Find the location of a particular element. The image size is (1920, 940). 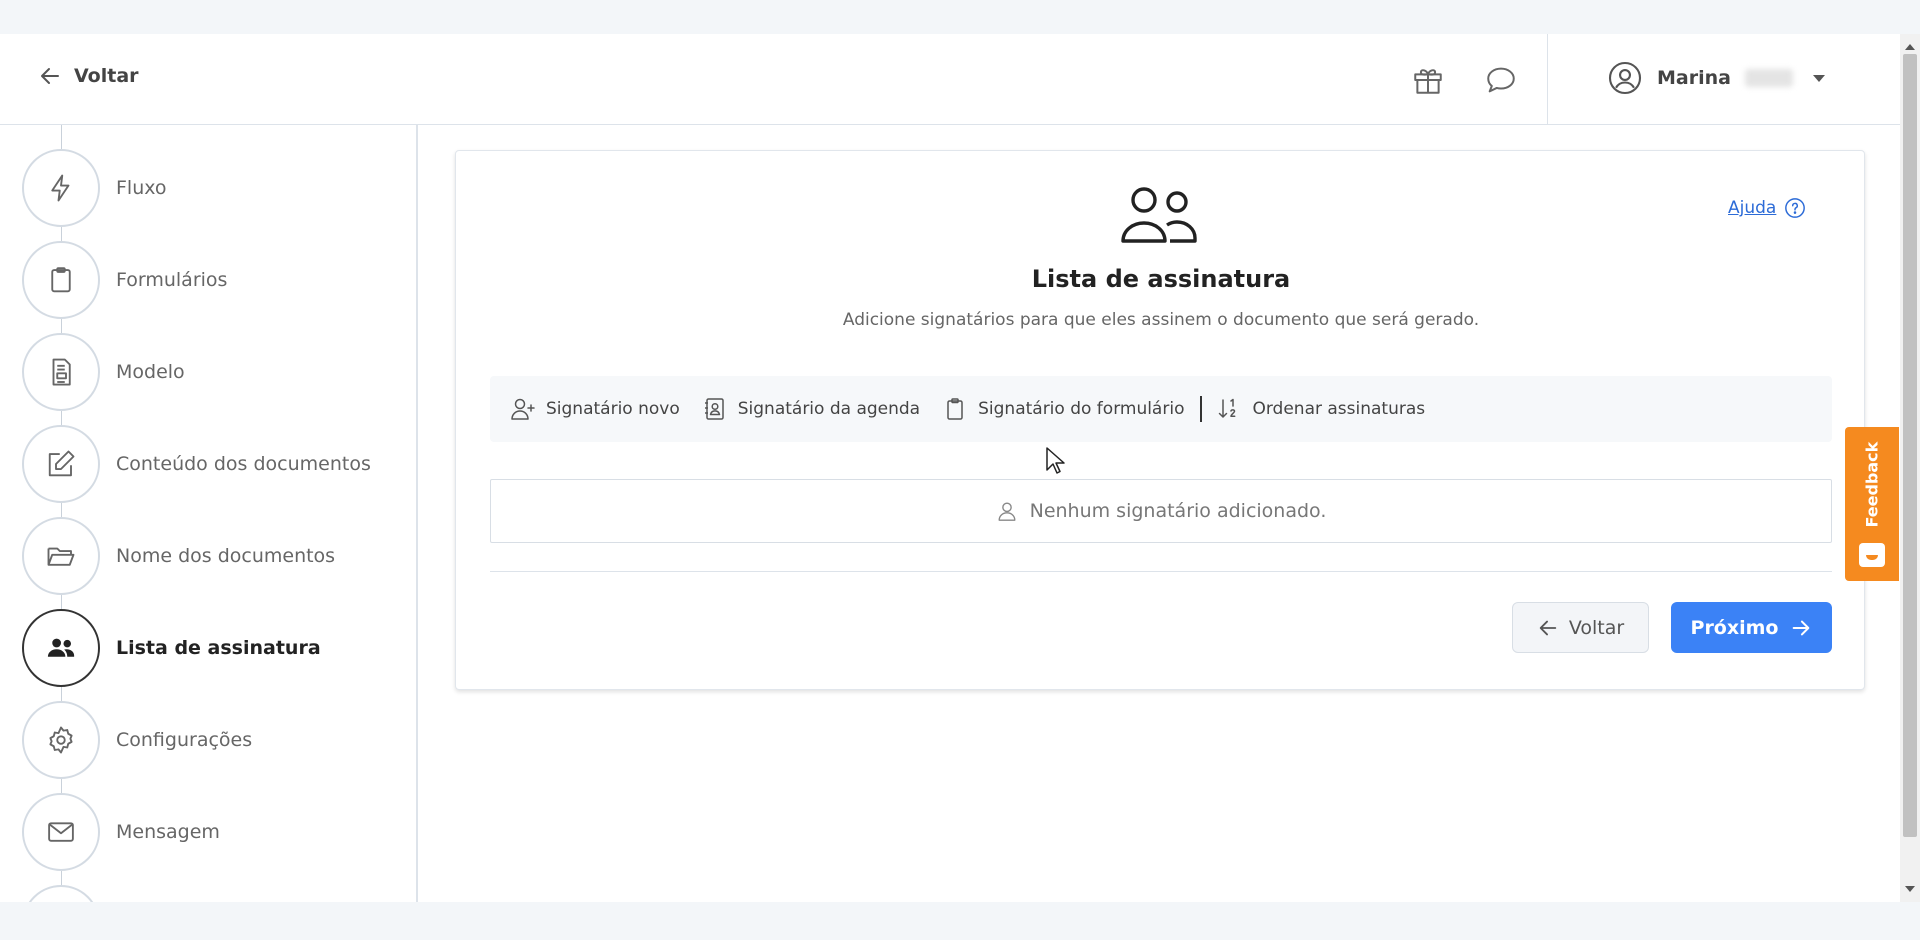

scroll-down-arrow is located at coordinates (1910, 889).